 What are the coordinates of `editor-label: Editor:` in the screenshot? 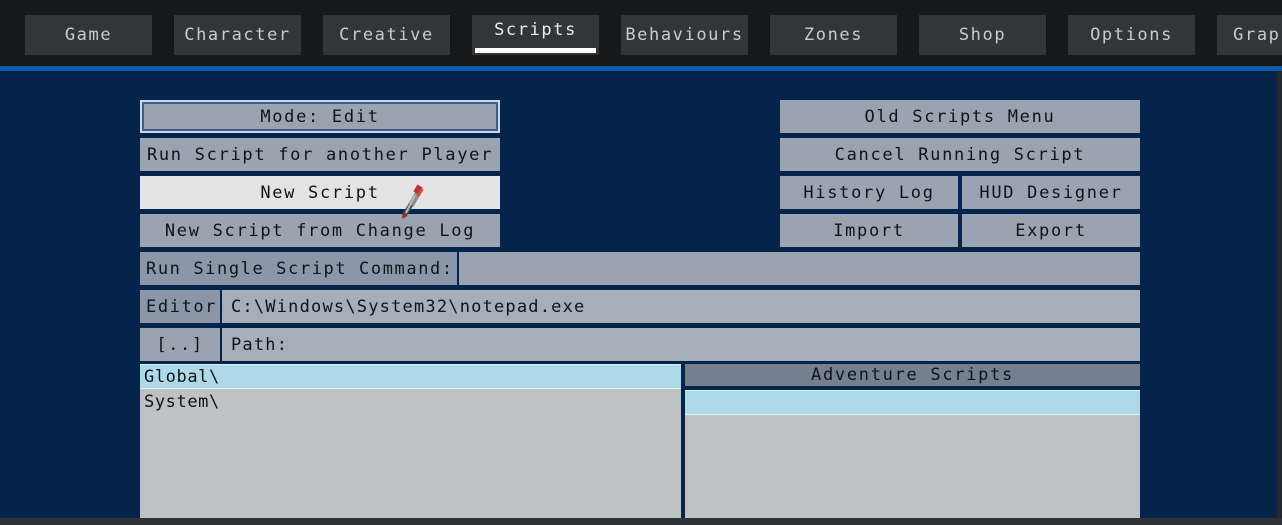 It's located at (183, 306).